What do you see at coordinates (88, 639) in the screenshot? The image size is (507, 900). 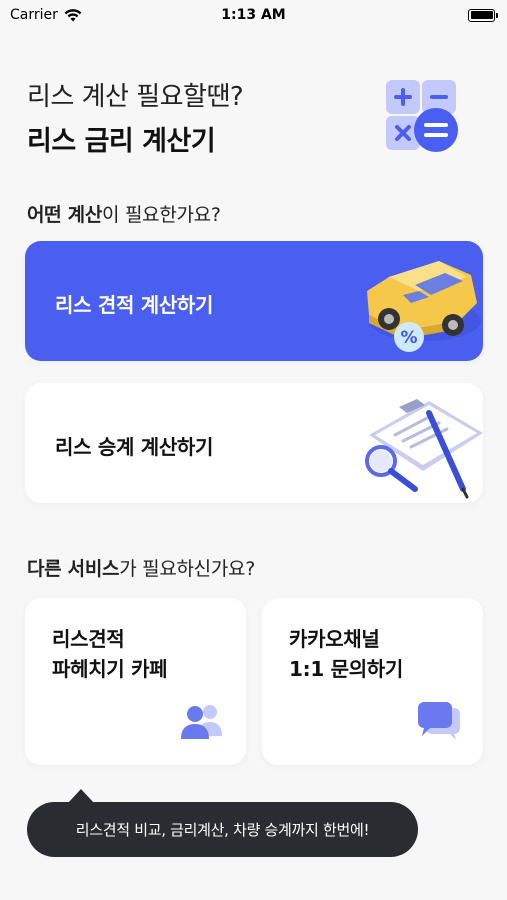 I see `lease-cafe-label-line1: 리스견적` at bounding box center [88, 639].